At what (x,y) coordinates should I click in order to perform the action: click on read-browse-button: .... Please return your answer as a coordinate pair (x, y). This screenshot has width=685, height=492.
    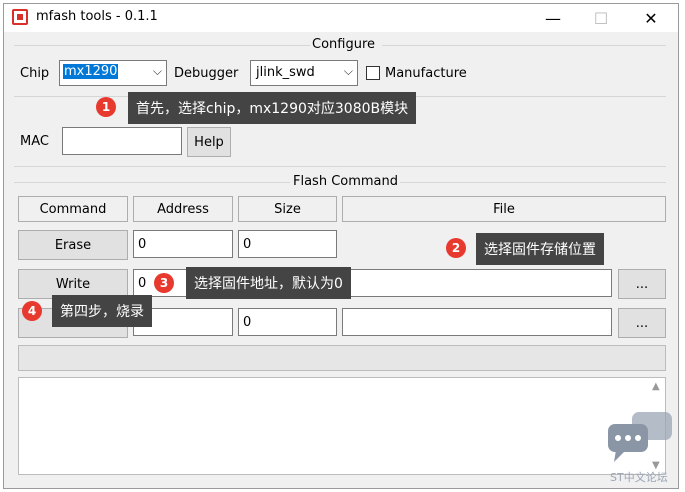
    Looking at the image, I should click on (642, 323).